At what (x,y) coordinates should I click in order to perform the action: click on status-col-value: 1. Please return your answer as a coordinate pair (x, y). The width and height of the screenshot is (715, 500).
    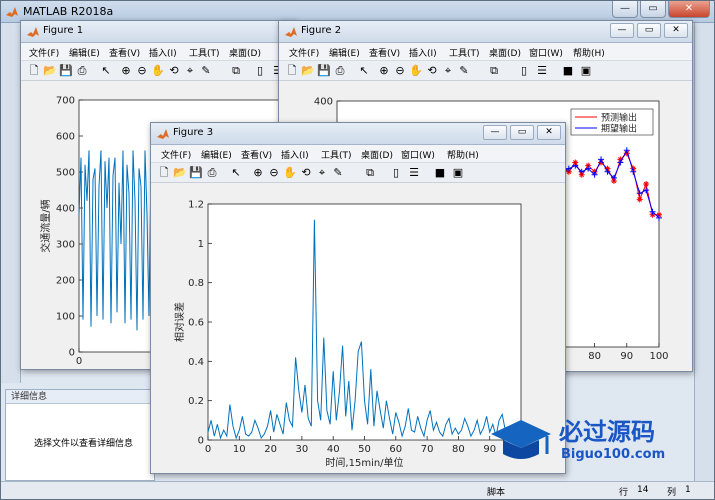
    Looking at the image, I should click on (688, 490).